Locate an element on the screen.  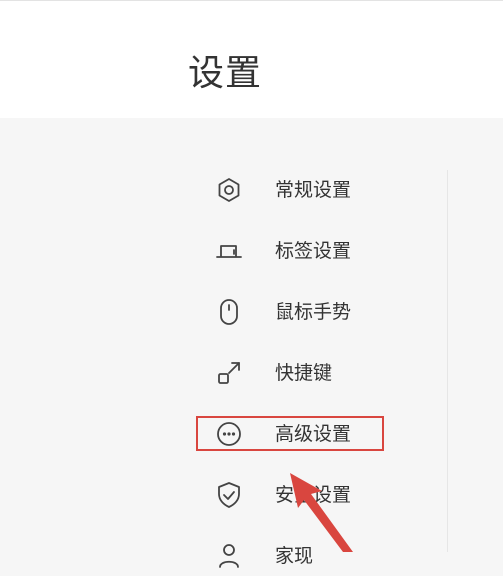
hexagon-settings-icon is located at coordinates (229, 190).